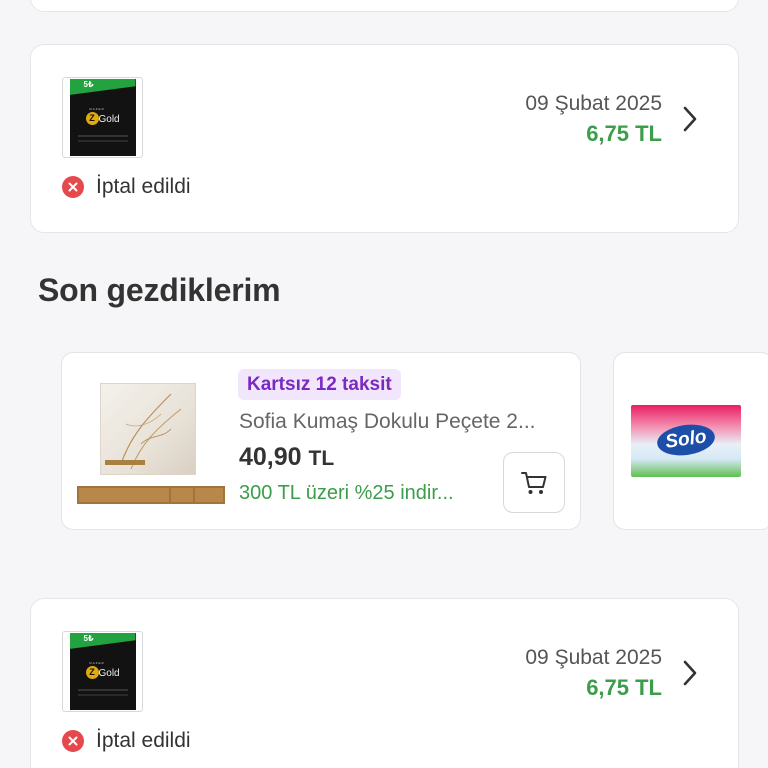  I want to click on product-card: Solo, so click(690, 441).